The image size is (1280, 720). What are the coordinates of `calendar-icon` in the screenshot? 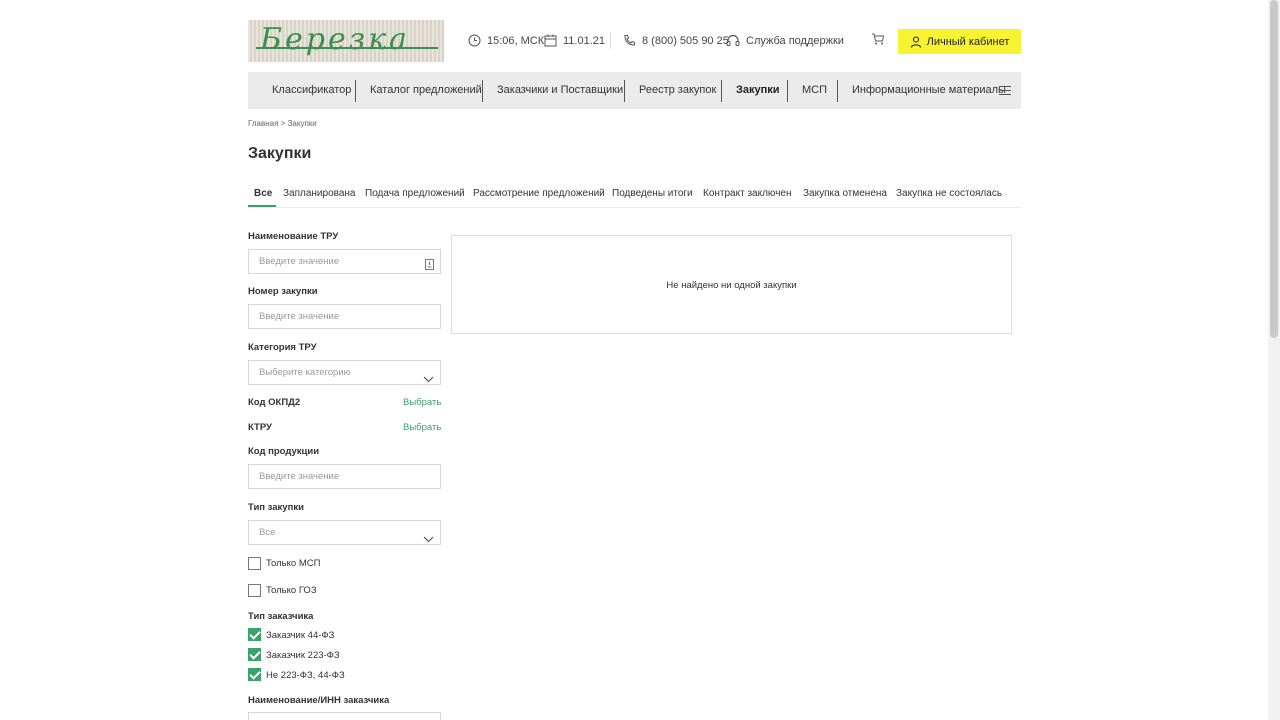 It's located at (550, 40).